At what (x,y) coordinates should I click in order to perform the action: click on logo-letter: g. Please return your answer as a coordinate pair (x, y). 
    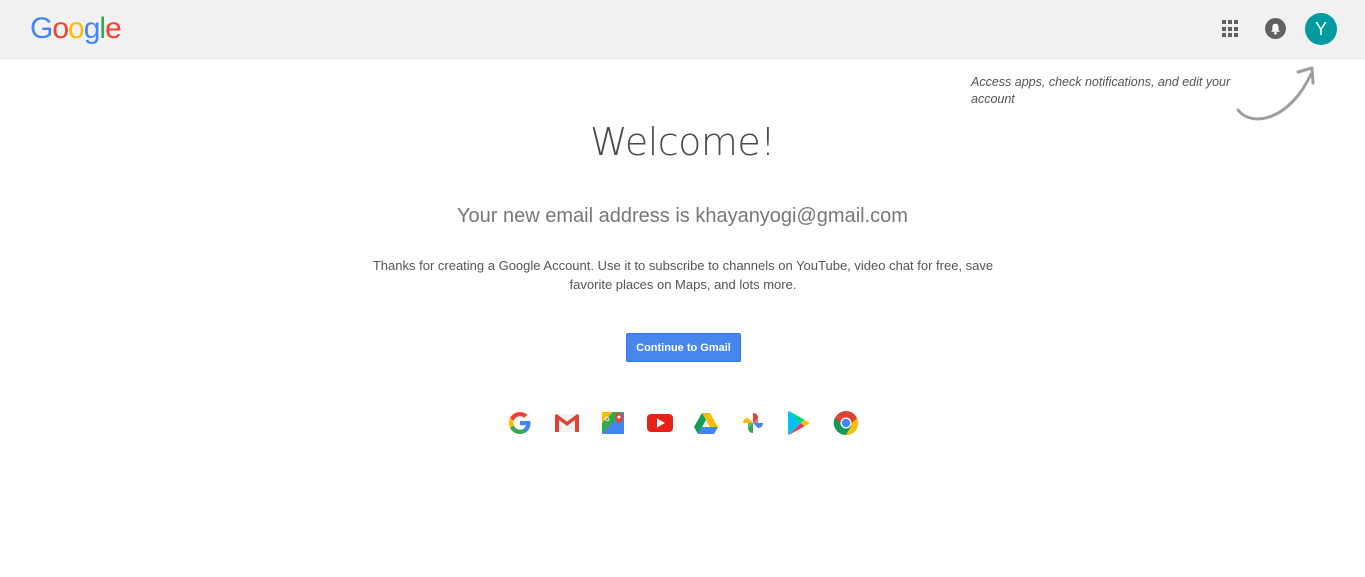
    Looking at the image, I should click on (92, 28).